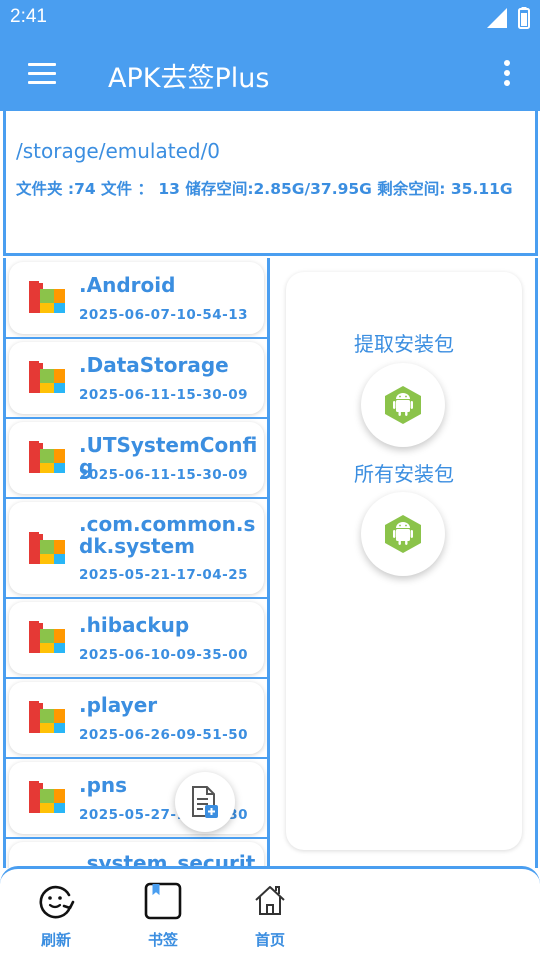 The image size is (540, 960). I want to click on extract-apk-label: 提取安装包, so click(404, 344).